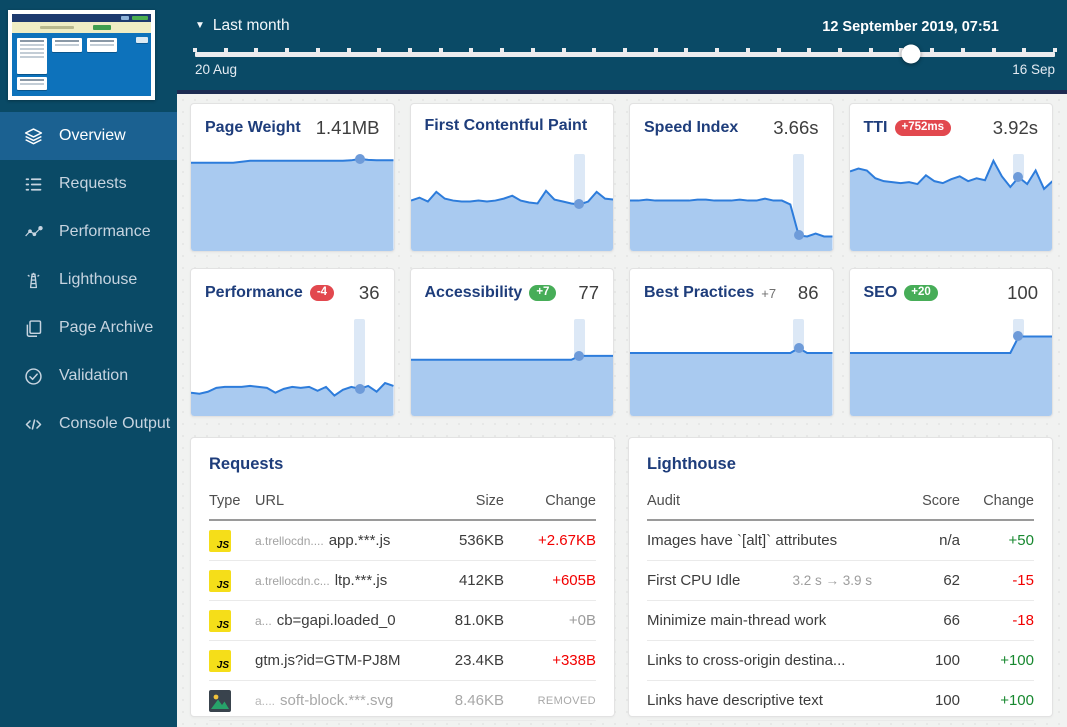 Image resolution: width=1067 pixels, height=727 pixels. I want to click on request-url: a.... soft-block.***.svg, so click(340, 700).